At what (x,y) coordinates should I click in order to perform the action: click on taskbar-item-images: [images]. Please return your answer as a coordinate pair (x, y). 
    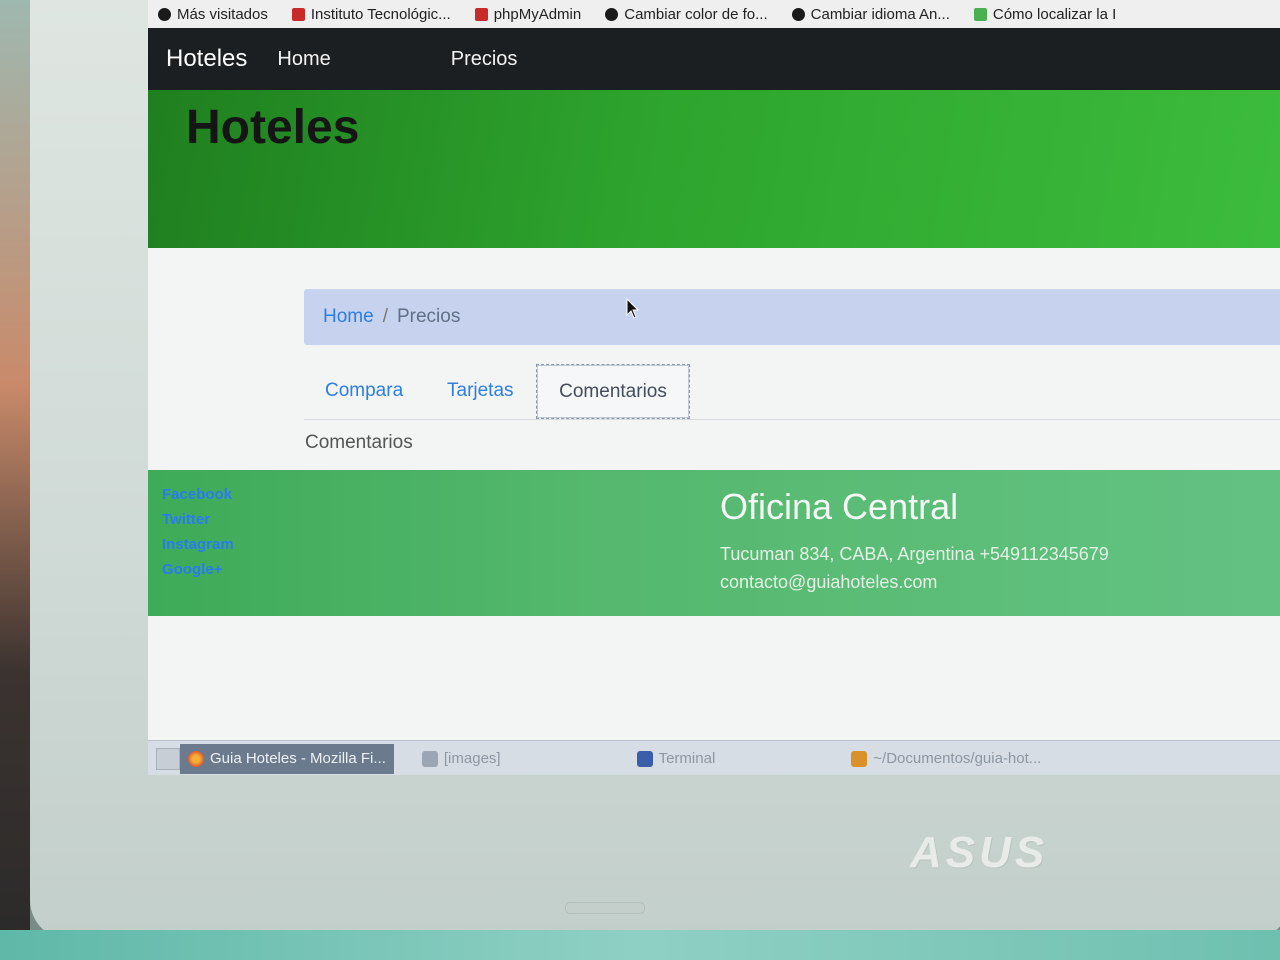
    Looking at the image, I should click on (461, 759).